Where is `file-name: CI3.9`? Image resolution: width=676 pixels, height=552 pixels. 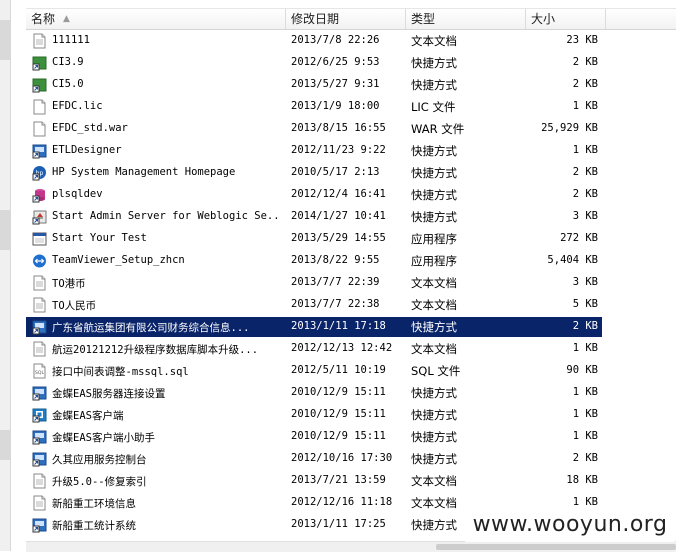
file-name: CI3.9 is located at coordinates (68, 62).